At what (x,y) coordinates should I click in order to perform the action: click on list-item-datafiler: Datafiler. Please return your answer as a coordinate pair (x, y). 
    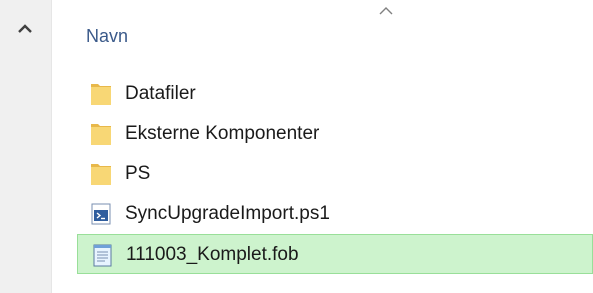
    Looking at the image, I should click on (335, 94).